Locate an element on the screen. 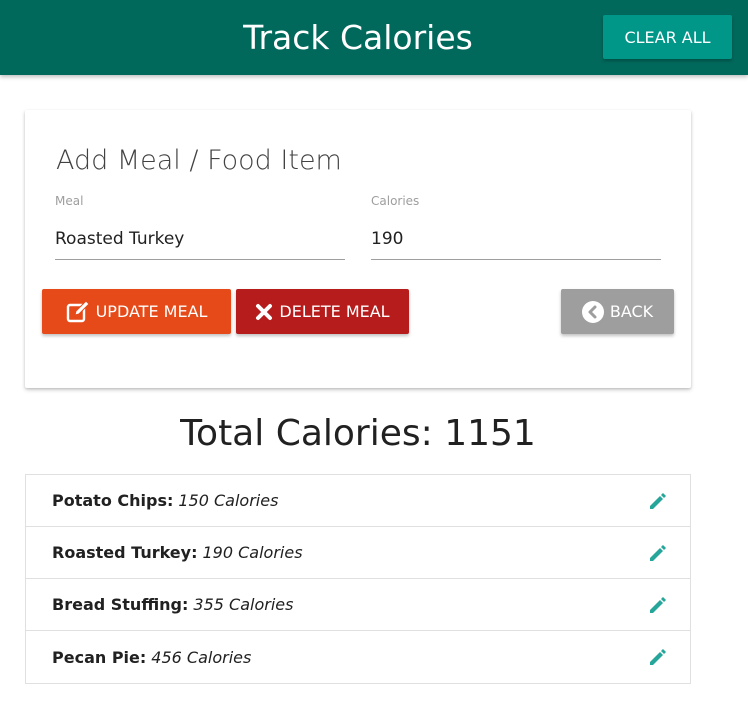 Image resolution: width=748 pixels, height=705 pixels. delete-meal-label: DELETE MEAL is located at coordinates (334, 311).